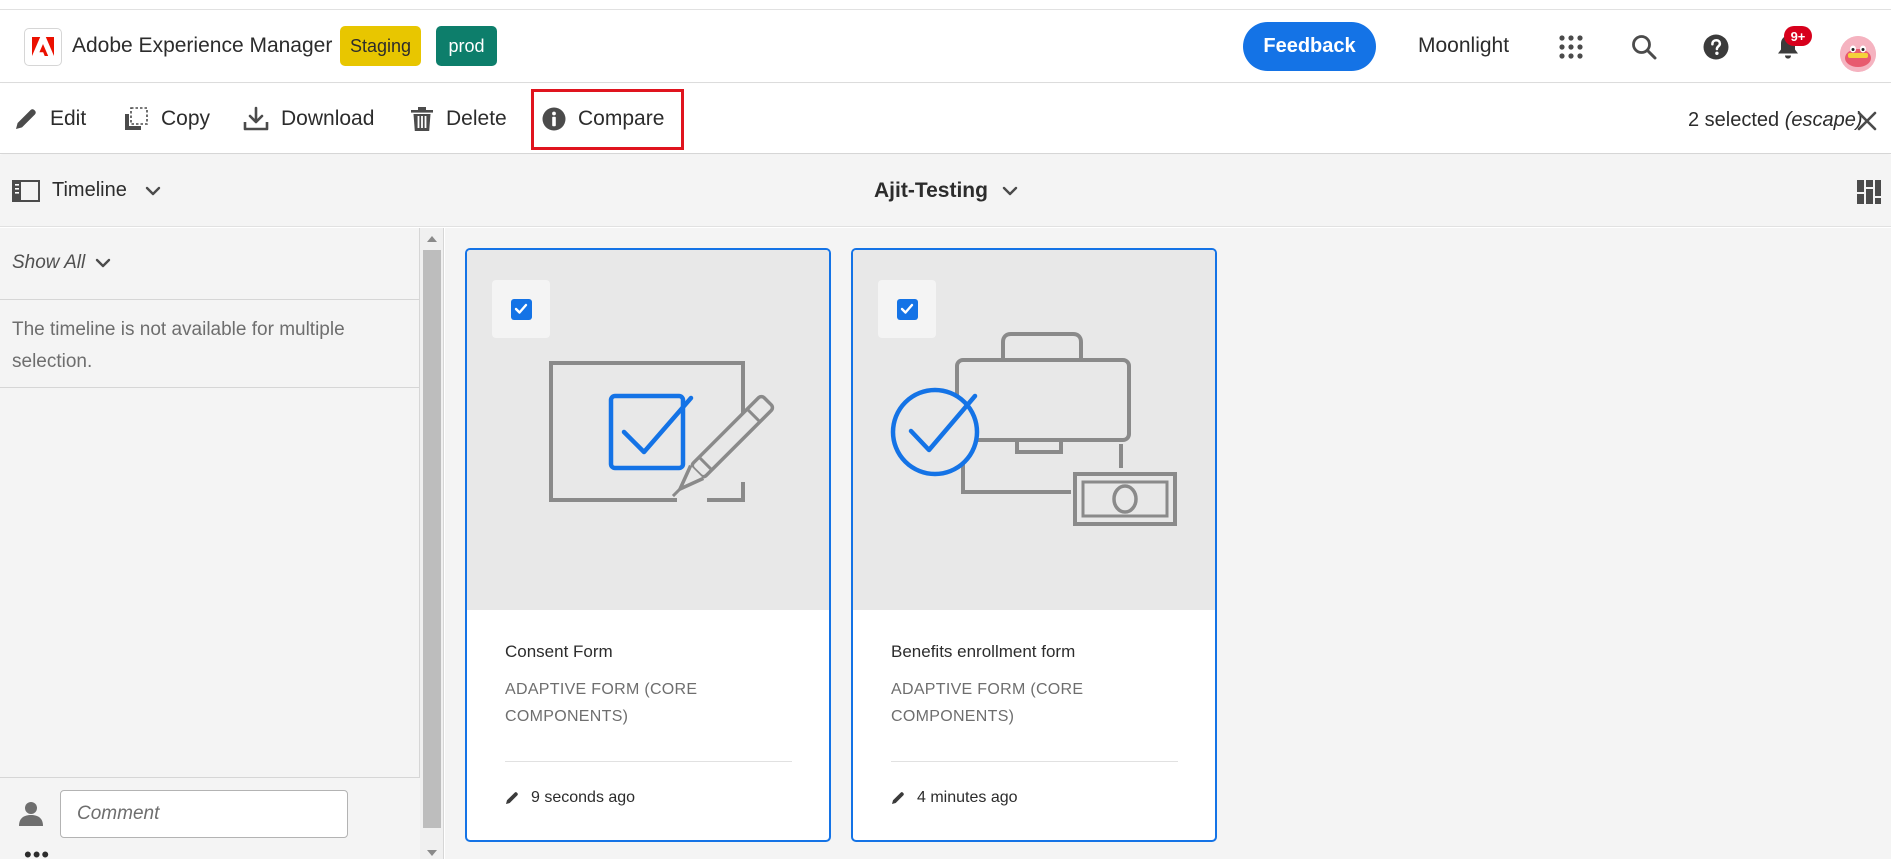  What do you see at coordinates (1571, 47) in the screenshot?
I see `apps-grid-icon` at bounding box center [1571, 47].